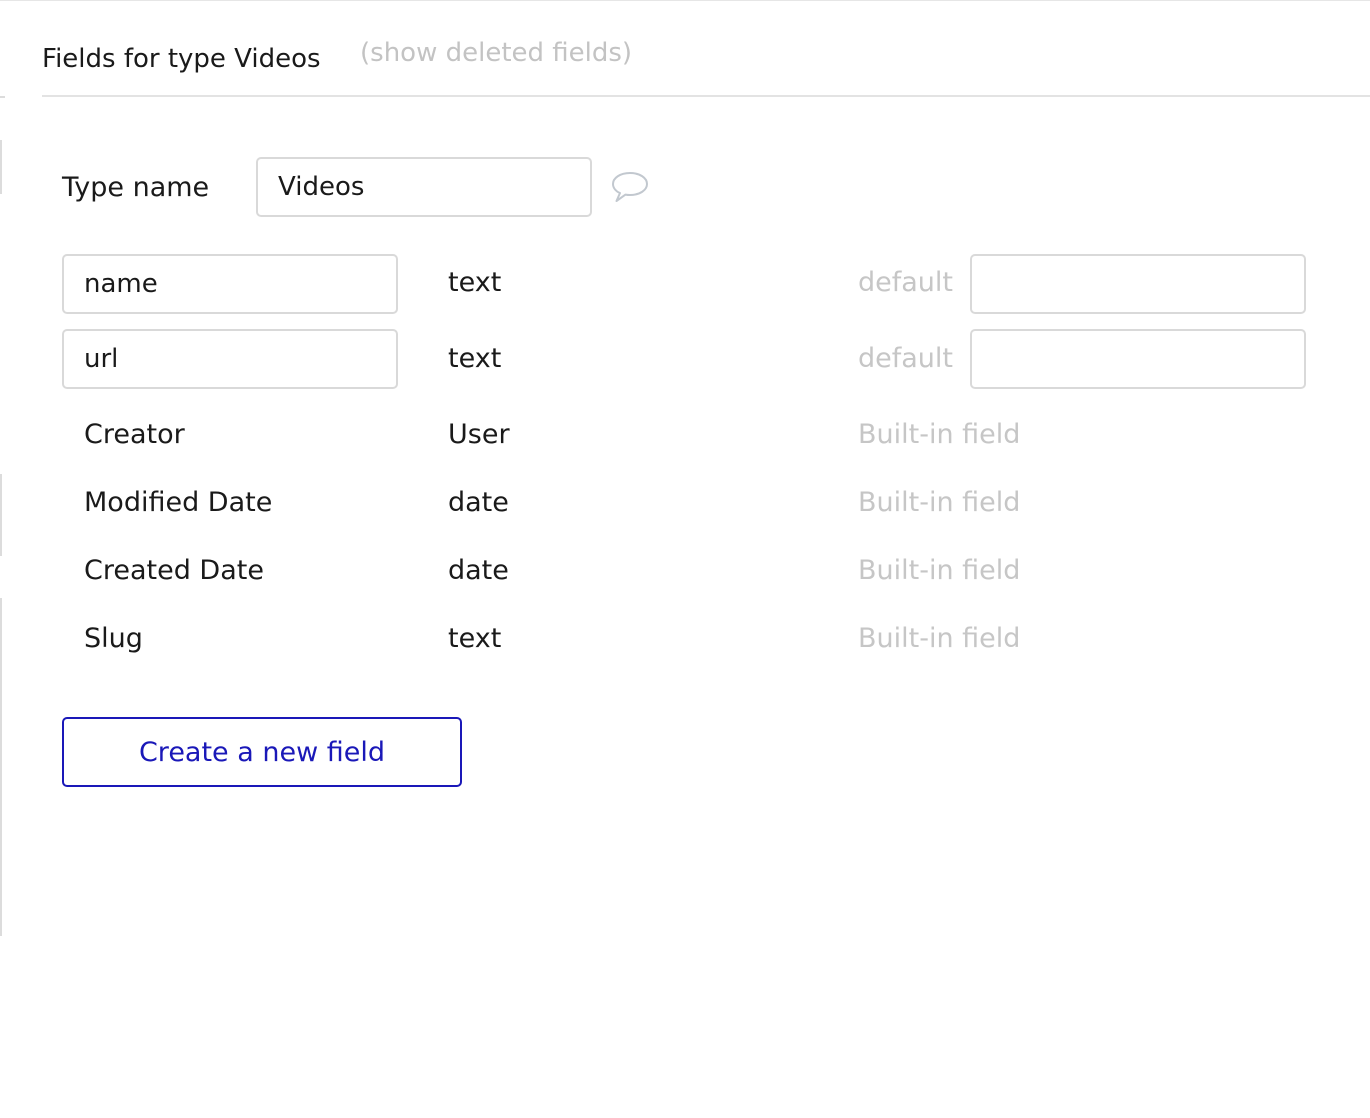 This screenshot has height=1118, width=1370. I want to click on builtin-field-type: User, so click(479, 434).